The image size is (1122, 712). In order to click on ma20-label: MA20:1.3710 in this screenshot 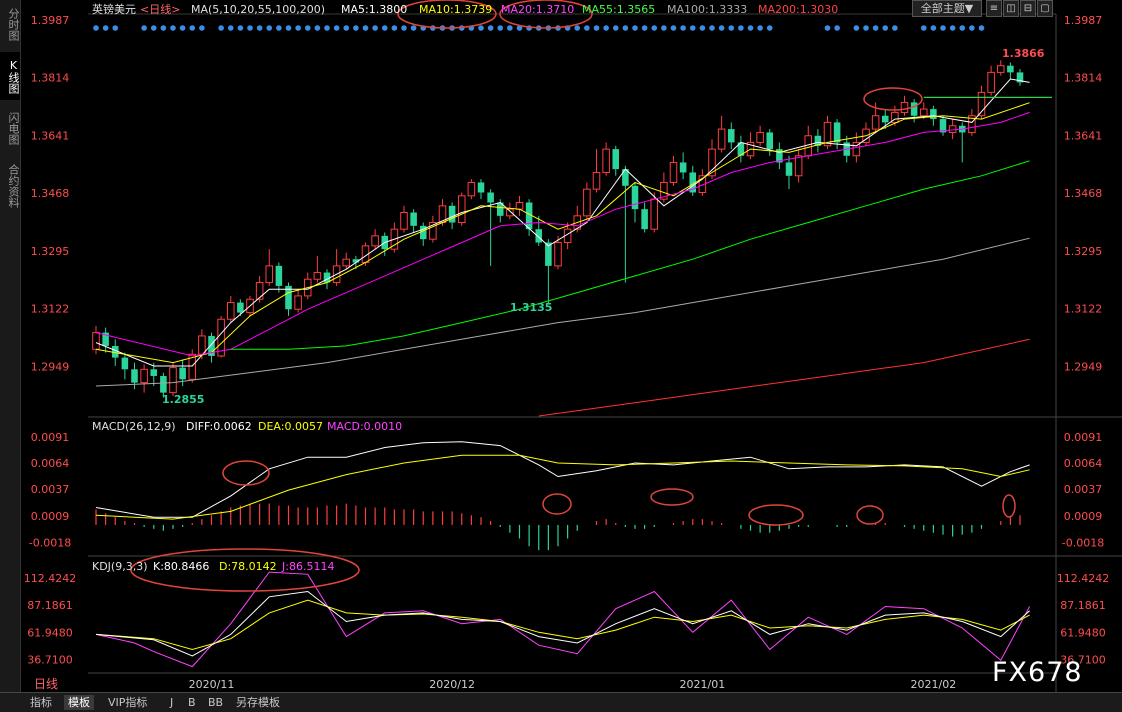, I will do `click(537, 9)`.